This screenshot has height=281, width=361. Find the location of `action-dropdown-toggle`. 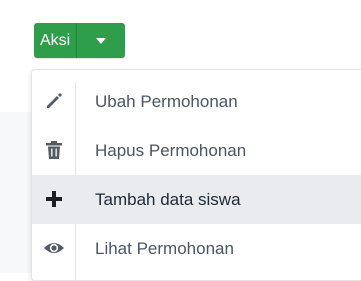

action-dropdown-toggle is located at coordinates (101, 40).